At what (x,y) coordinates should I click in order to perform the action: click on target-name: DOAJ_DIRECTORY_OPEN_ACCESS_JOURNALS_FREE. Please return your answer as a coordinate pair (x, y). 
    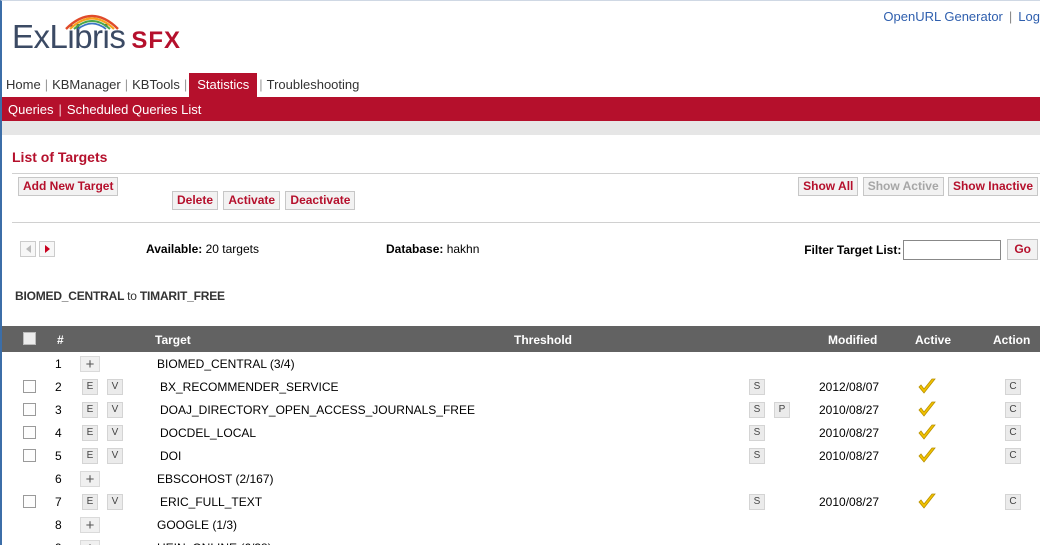
    Looking at the image, I should click on (317, 410).